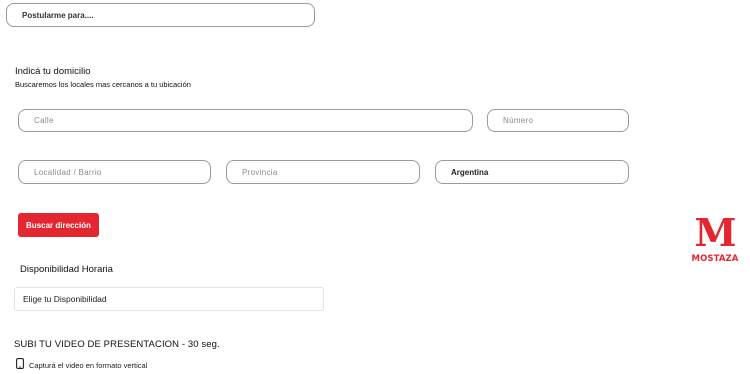 The image size is (750, 374). I want to click on province-placeholder: Provincia, so click(260, 172).